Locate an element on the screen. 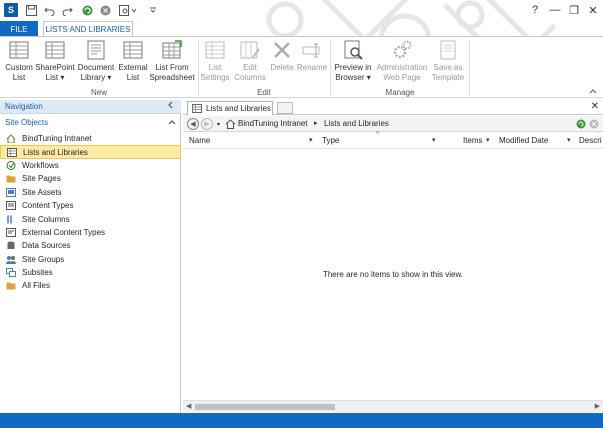  nav-item-data-sources: Data Sources is located at coordinates (90, 245).